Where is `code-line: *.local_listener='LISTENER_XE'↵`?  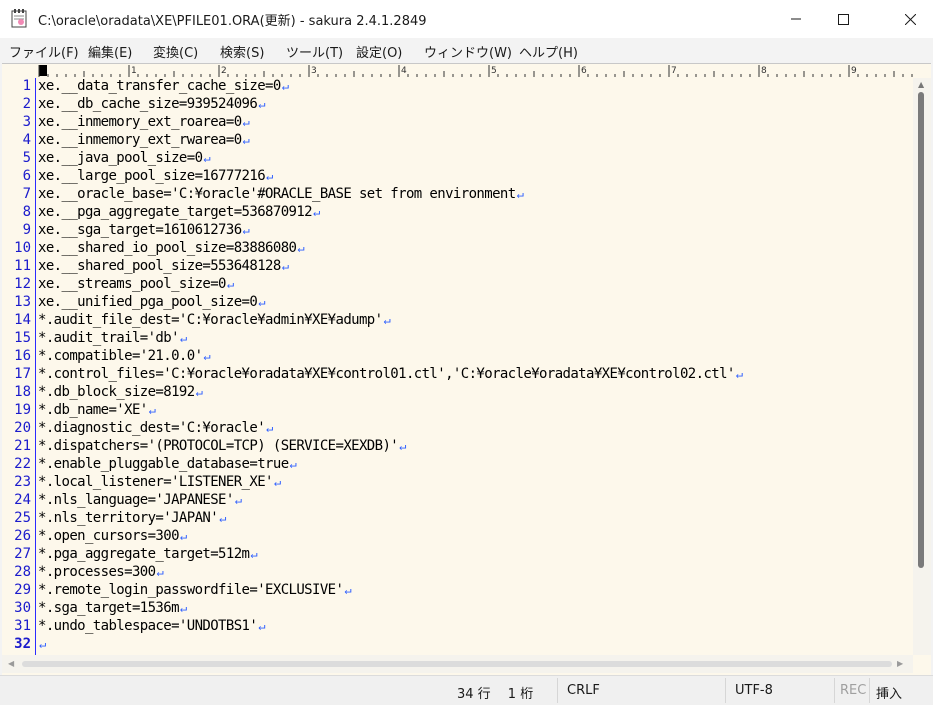
code-line: *.local_listener='LISTENER_XE'↵ is located at coordinates (159, 482).